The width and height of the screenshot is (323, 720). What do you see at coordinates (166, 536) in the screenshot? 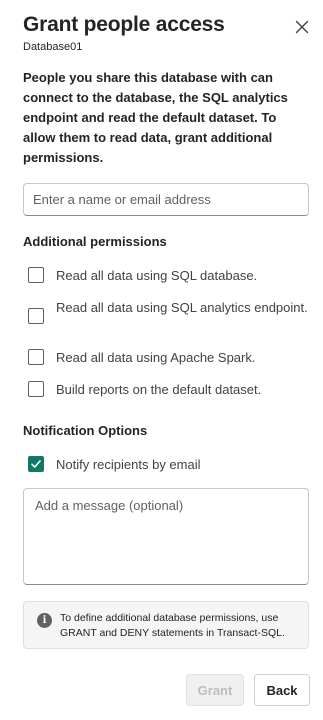
I see `message-textarea` at bounding box center [166, 536].